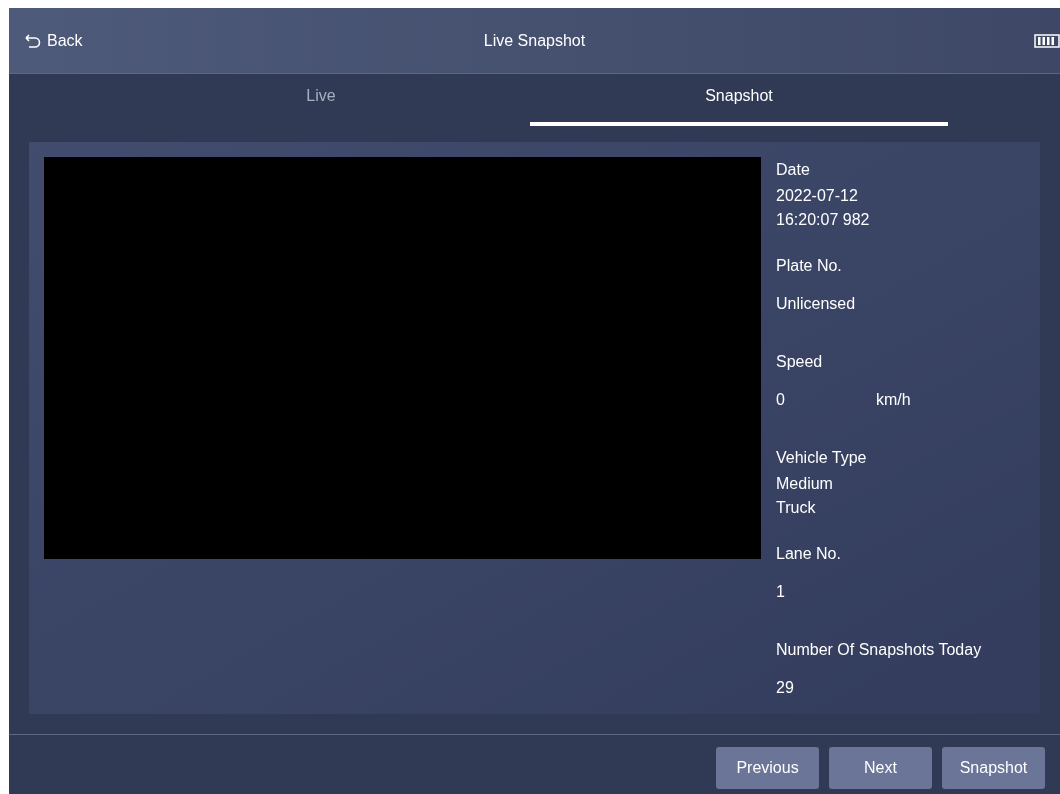 The height and width of the screenshot is (794, 1060). I want to click on window-title: Live Snapshot, so click(534, 40).